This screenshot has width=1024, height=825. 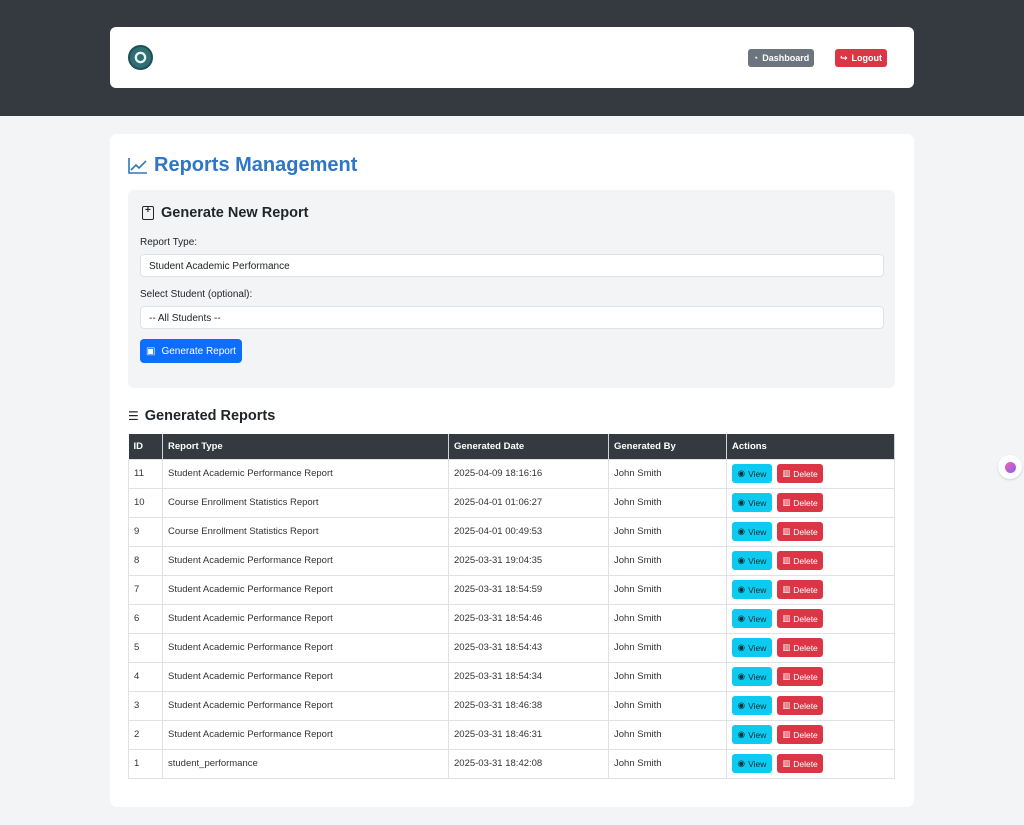 What do you see at coordinates (191, 351) in the screenshot?
I see `generate-report-button: ▣ Generate Report` at bounding box center [191, 351].